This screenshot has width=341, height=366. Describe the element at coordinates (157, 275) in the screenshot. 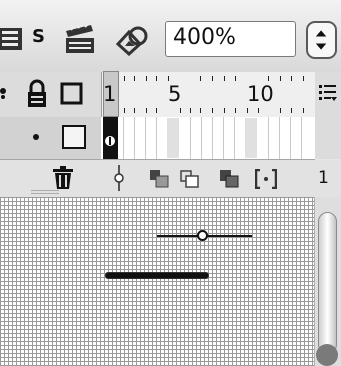

I see `shape-bar` at that location.